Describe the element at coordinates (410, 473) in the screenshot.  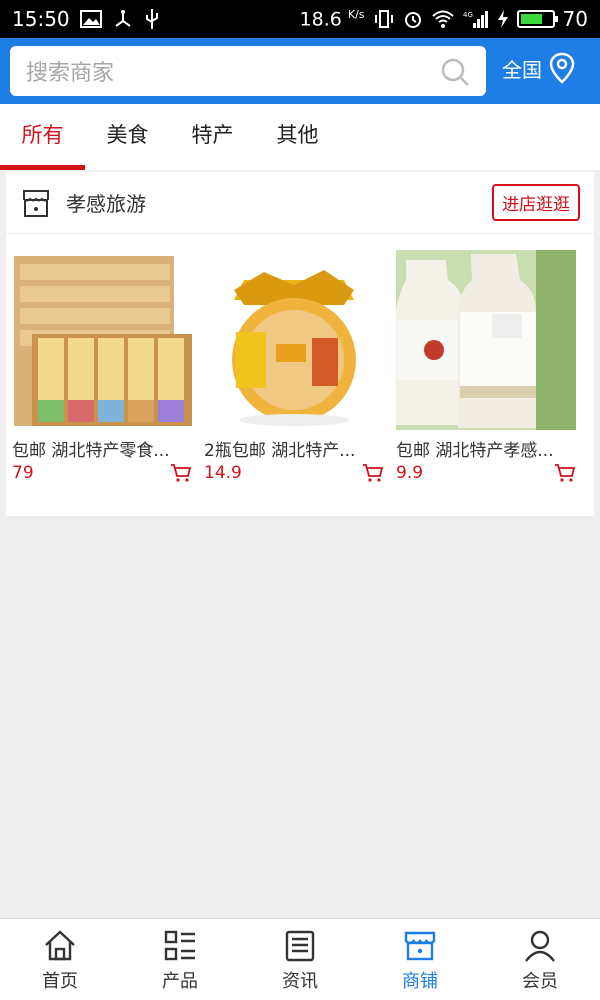
I see `product-price: 9.9` at that location.